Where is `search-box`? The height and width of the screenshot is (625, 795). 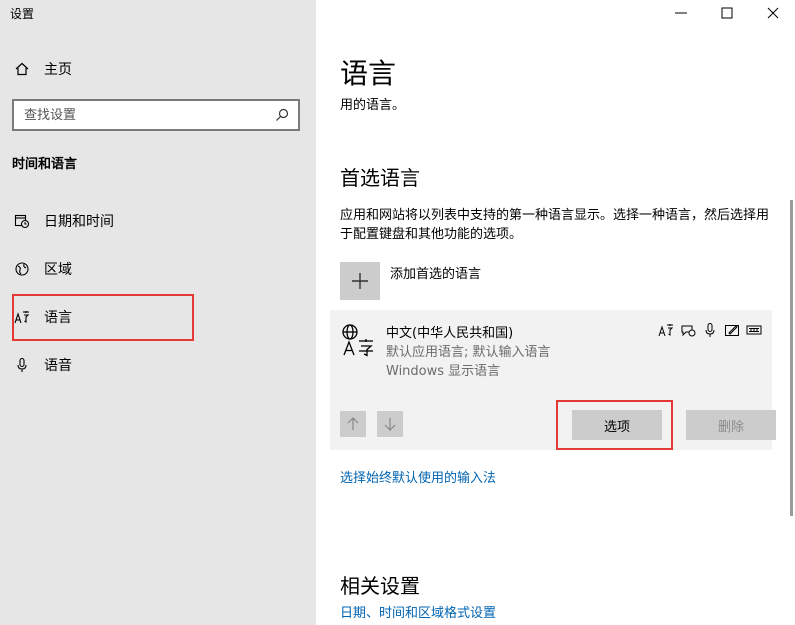
search-box is located at coordinates (156, 115).